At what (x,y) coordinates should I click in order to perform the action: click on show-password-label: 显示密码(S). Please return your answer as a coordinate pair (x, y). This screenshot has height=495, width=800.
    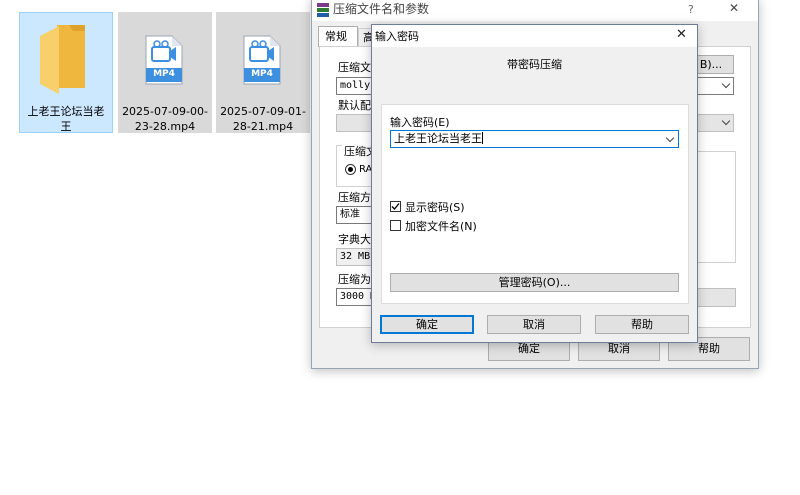
    Looking at the image, I should click on (435, 207).